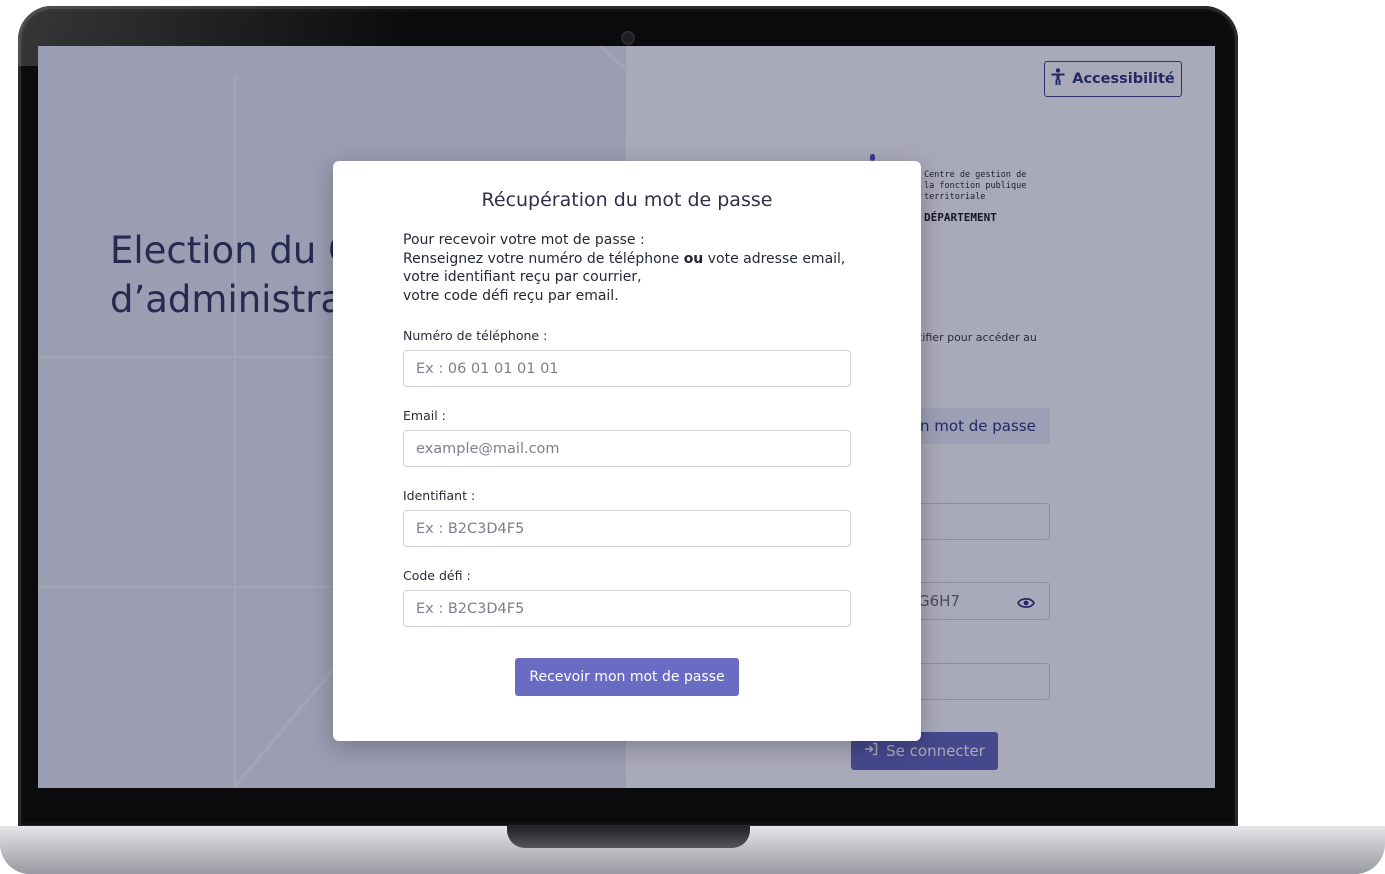 The width and height of the screenshot is (1385, 874). Describe the element at coordinates (522, 277) in the screenshot. I see `instruction-line: votre identifiant reçu par courrier,` at that location.